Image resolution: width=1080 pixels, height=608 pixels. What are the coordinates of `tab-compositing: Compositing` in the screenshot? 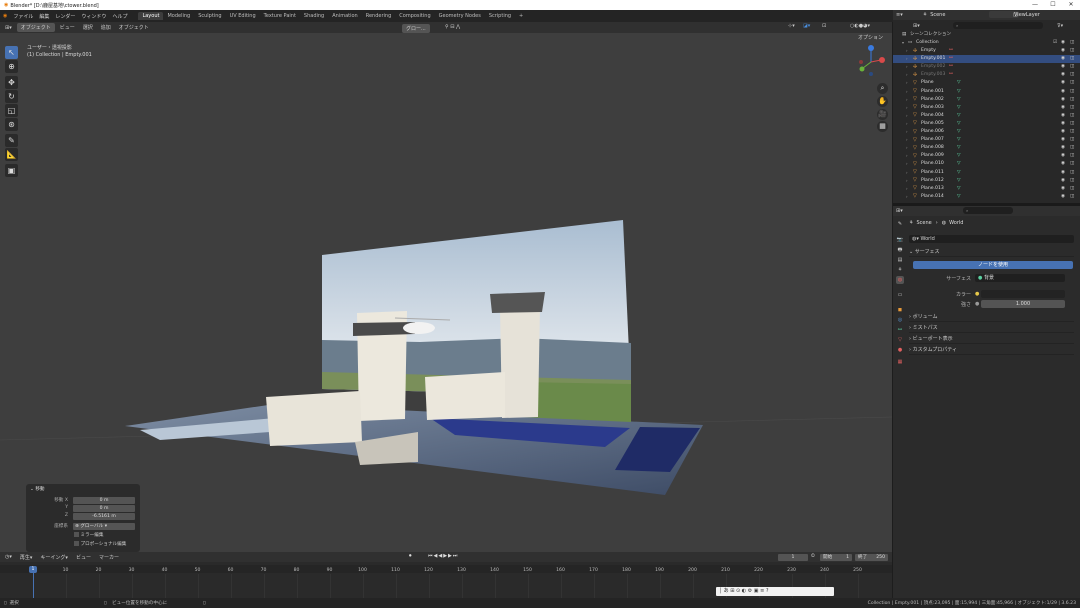 It's located at (414, 16).